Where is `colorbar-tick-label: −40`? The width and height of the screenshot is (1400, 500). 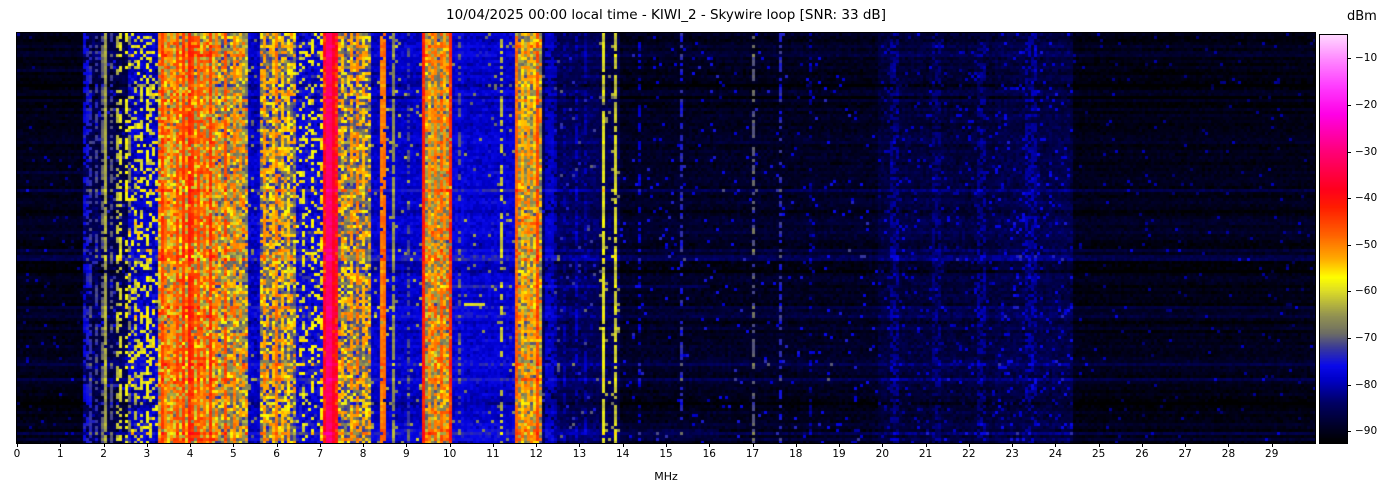 colorbar-tick-label: −40 is located at coordinates (1366, 198).